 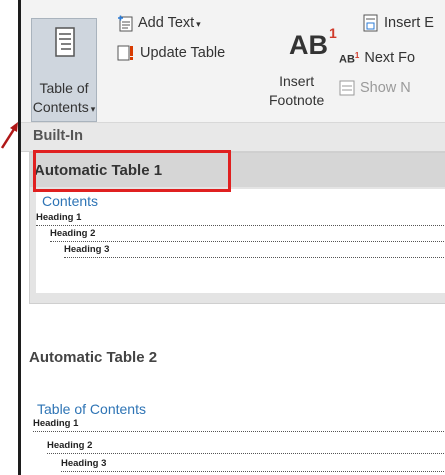 What do you see at coordinates (93, 357) in the screenshot?
I see `automatic-table-2-title: Automatic Table 2` at bounding box center [93, 357].